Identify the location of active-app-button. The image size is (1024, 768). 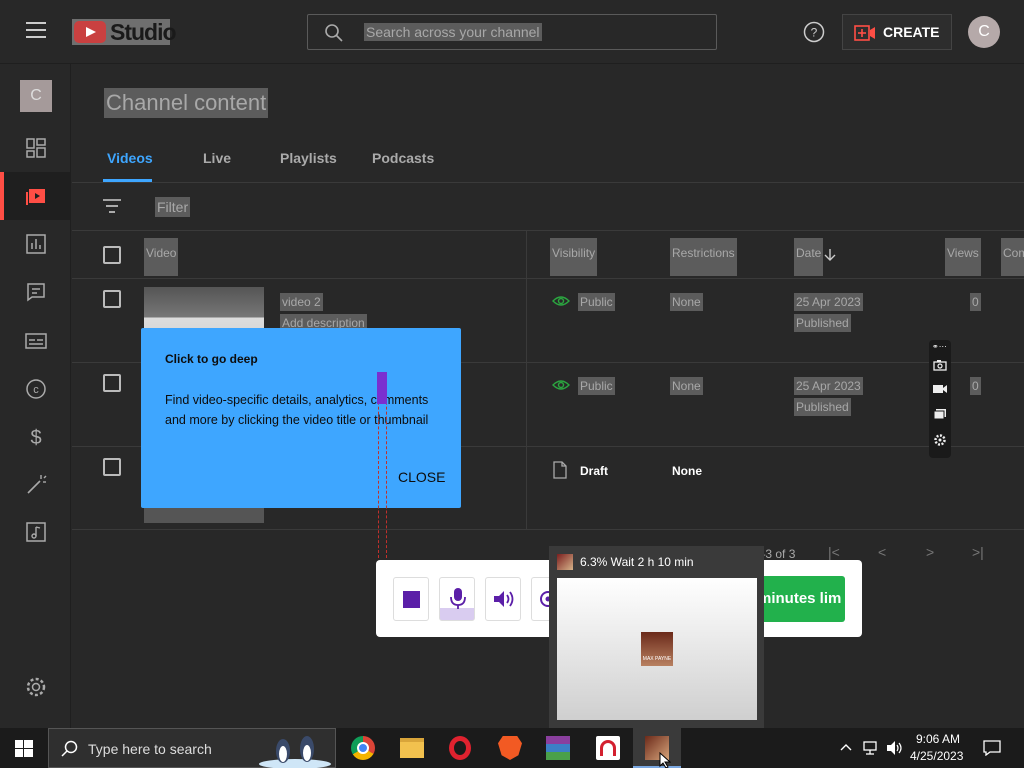
(657, 748).